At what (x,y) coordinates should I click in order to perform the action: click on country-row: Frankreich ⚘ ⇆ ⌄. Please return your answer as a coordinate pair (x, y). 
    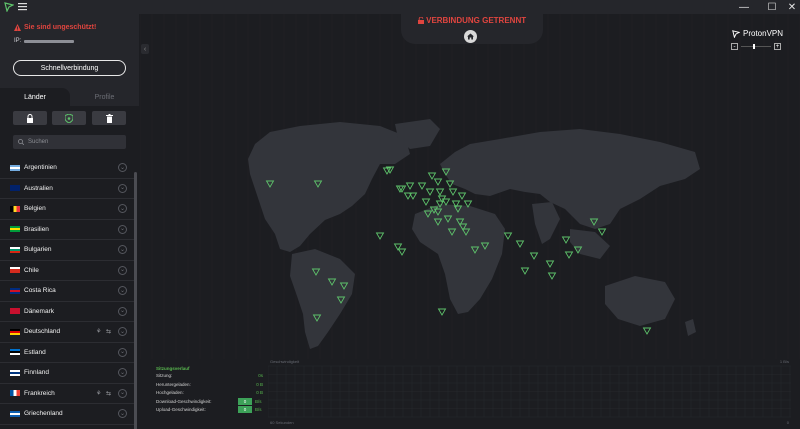
    Looking at the image, I should click on (67, 394).